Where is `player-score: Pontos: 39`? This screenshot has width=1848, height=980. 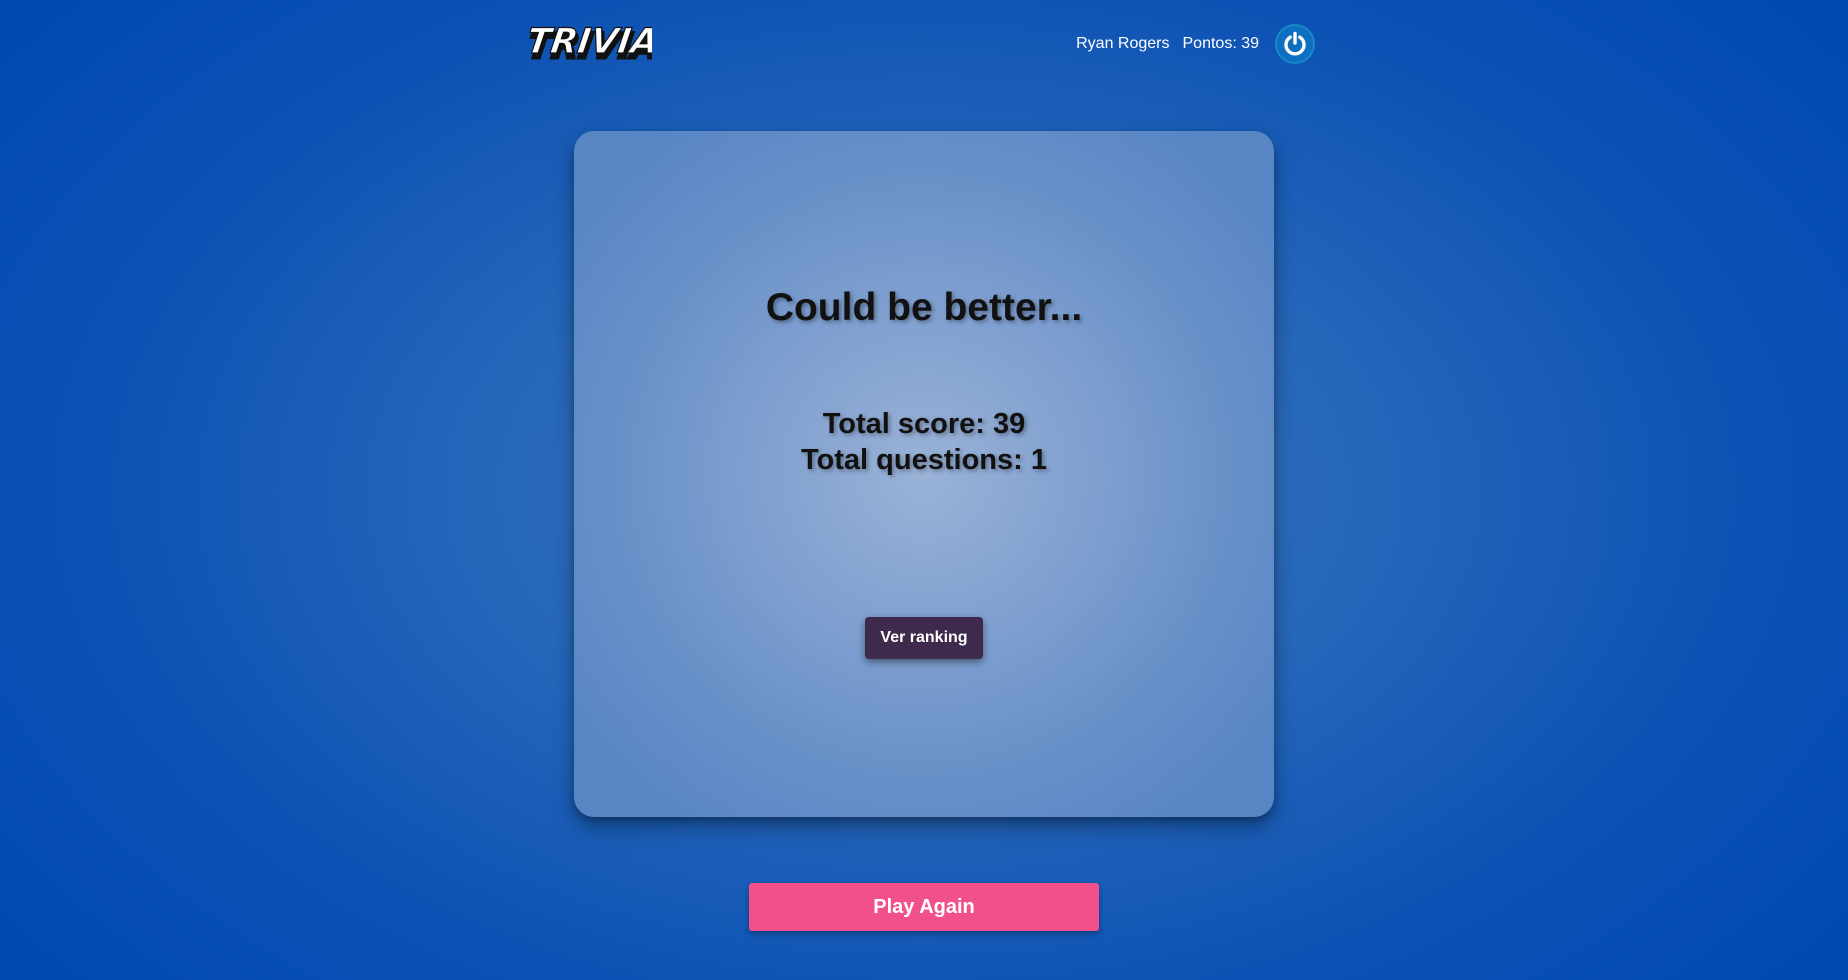
player-score: Pontos: 39 is located at coordinates (1221, 43).